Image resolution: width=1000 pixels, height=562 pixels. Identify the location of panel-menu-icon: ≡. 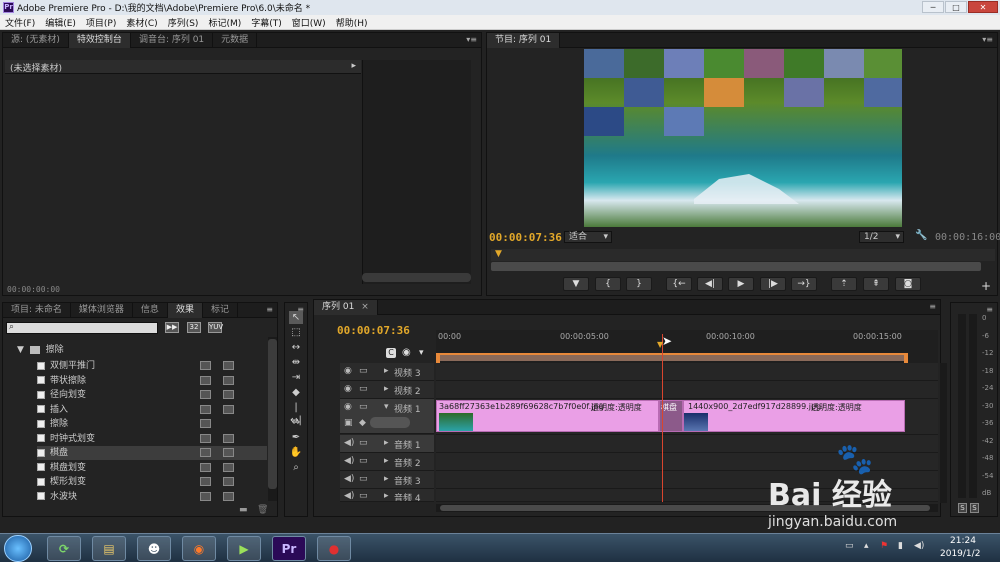
(269, 309).